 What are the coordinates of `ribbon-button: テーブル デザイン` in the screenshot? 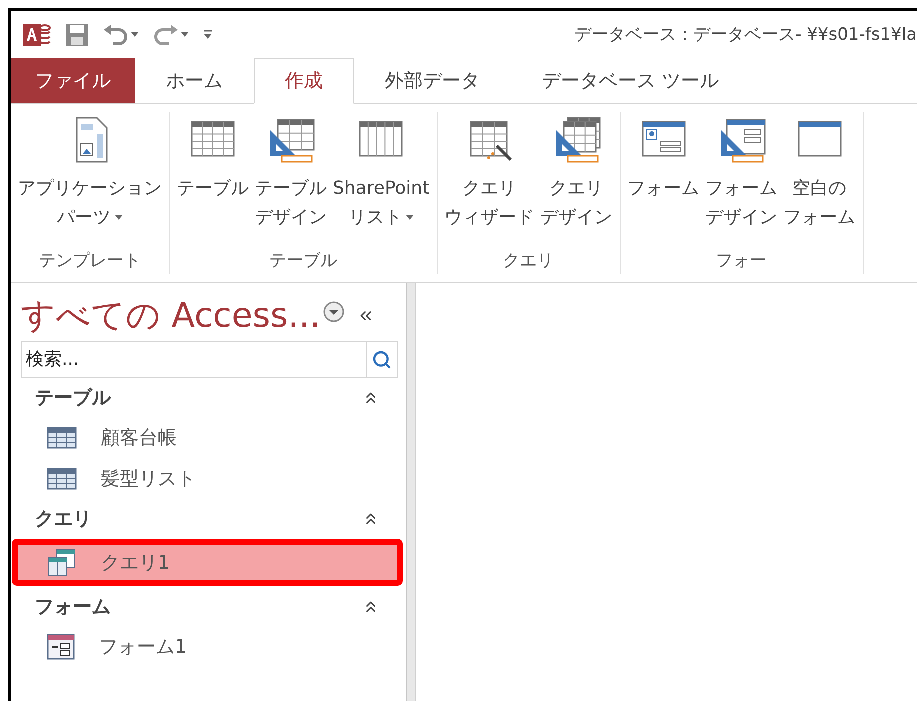 It's located at (291, 180).